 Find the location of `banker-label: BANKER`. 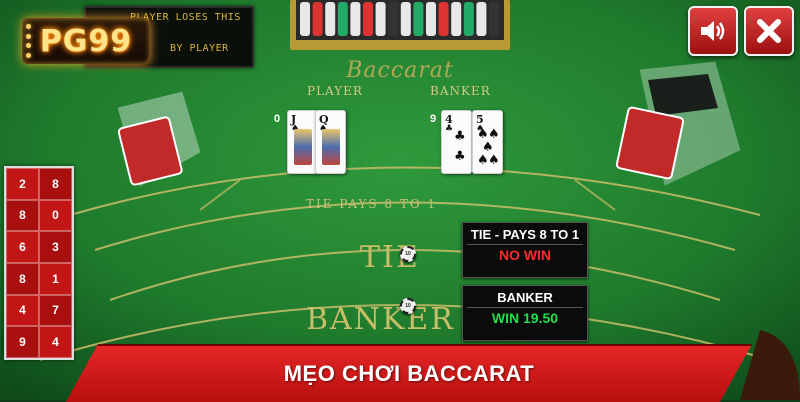

banker-label: BANKER is located at coordinates (460, 91).